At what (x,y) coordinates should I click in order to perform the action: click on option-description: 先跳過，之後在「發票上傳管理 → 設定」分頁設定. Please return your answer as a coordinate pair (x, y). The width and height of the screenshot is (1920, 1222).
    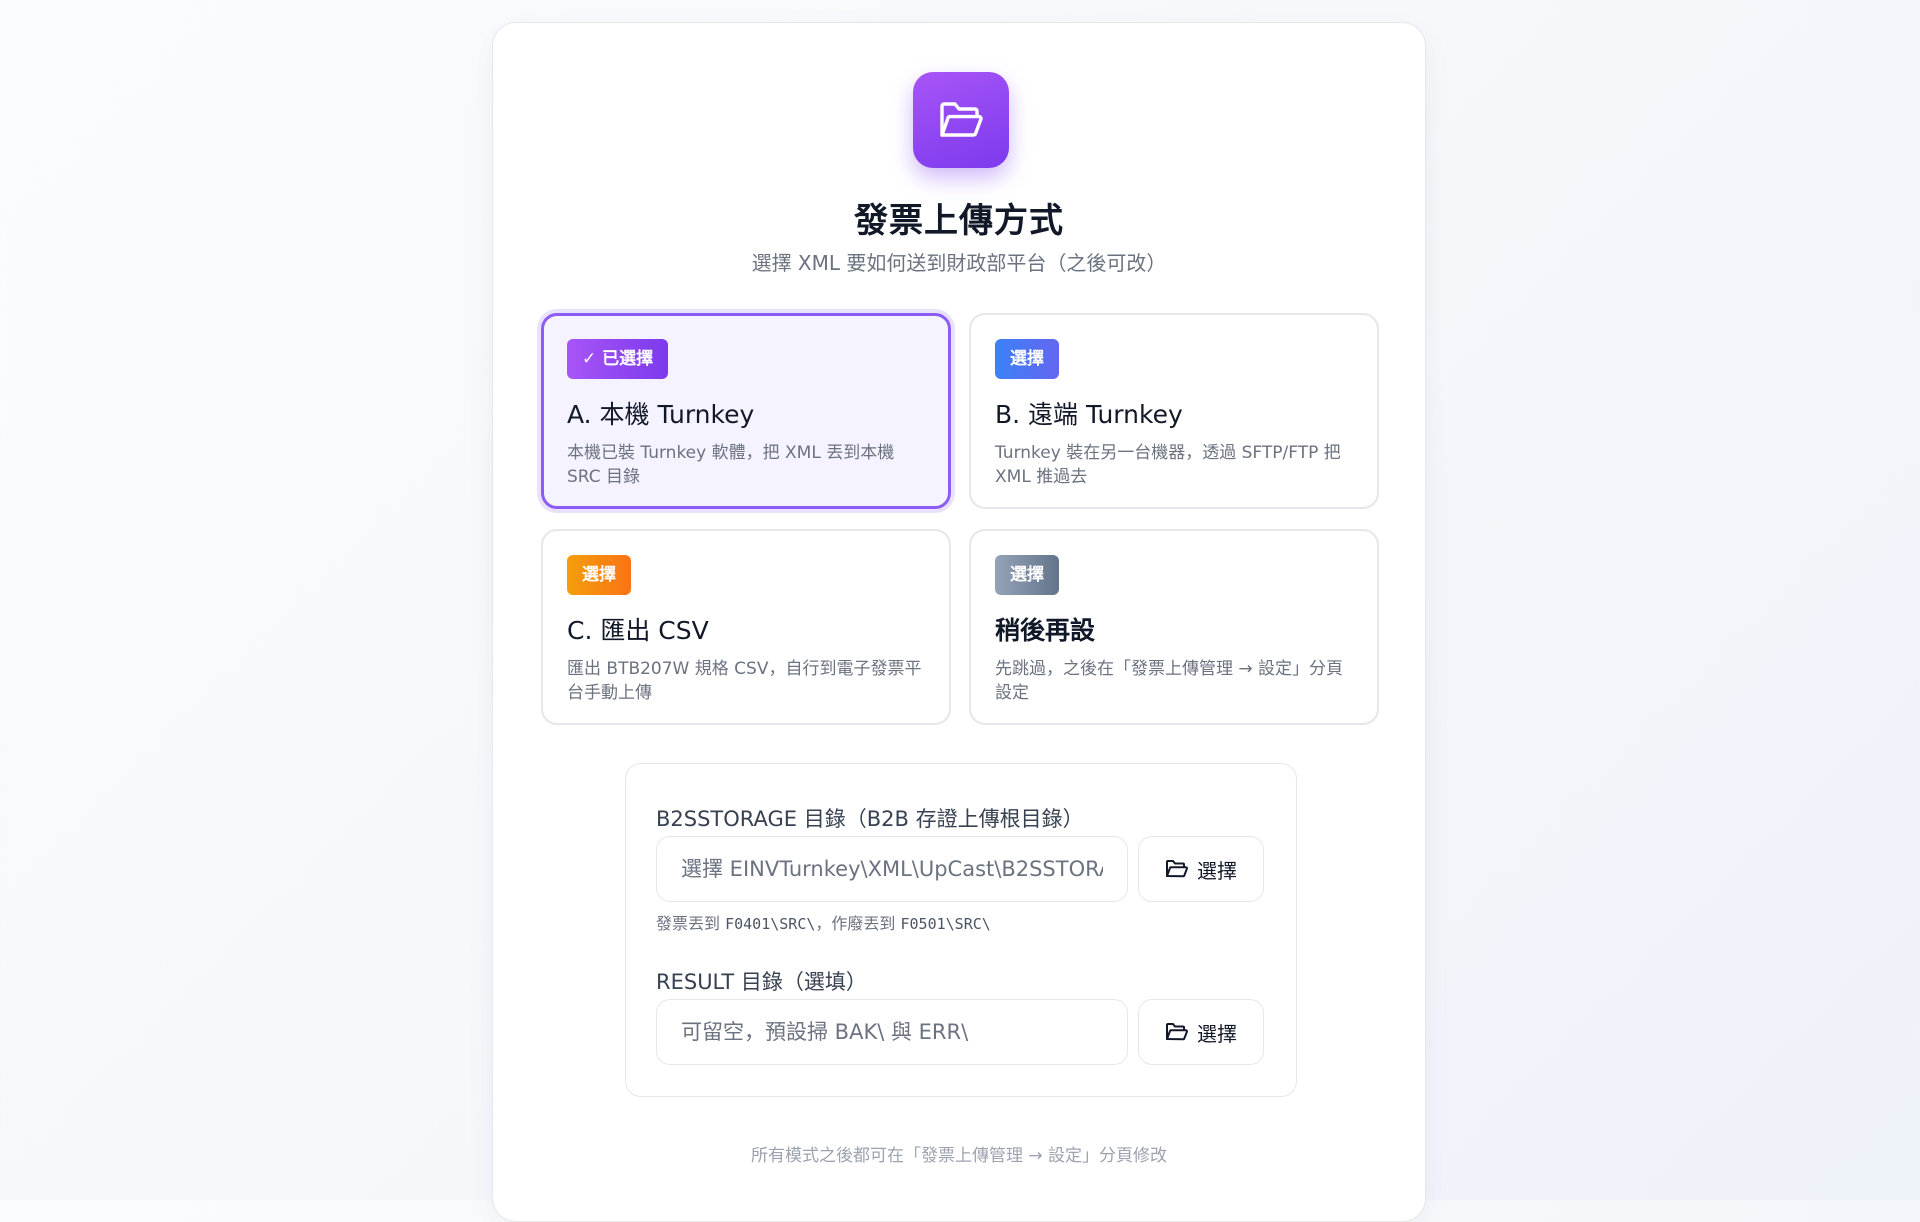
    Looking at the image, I should click on (1169, 681).